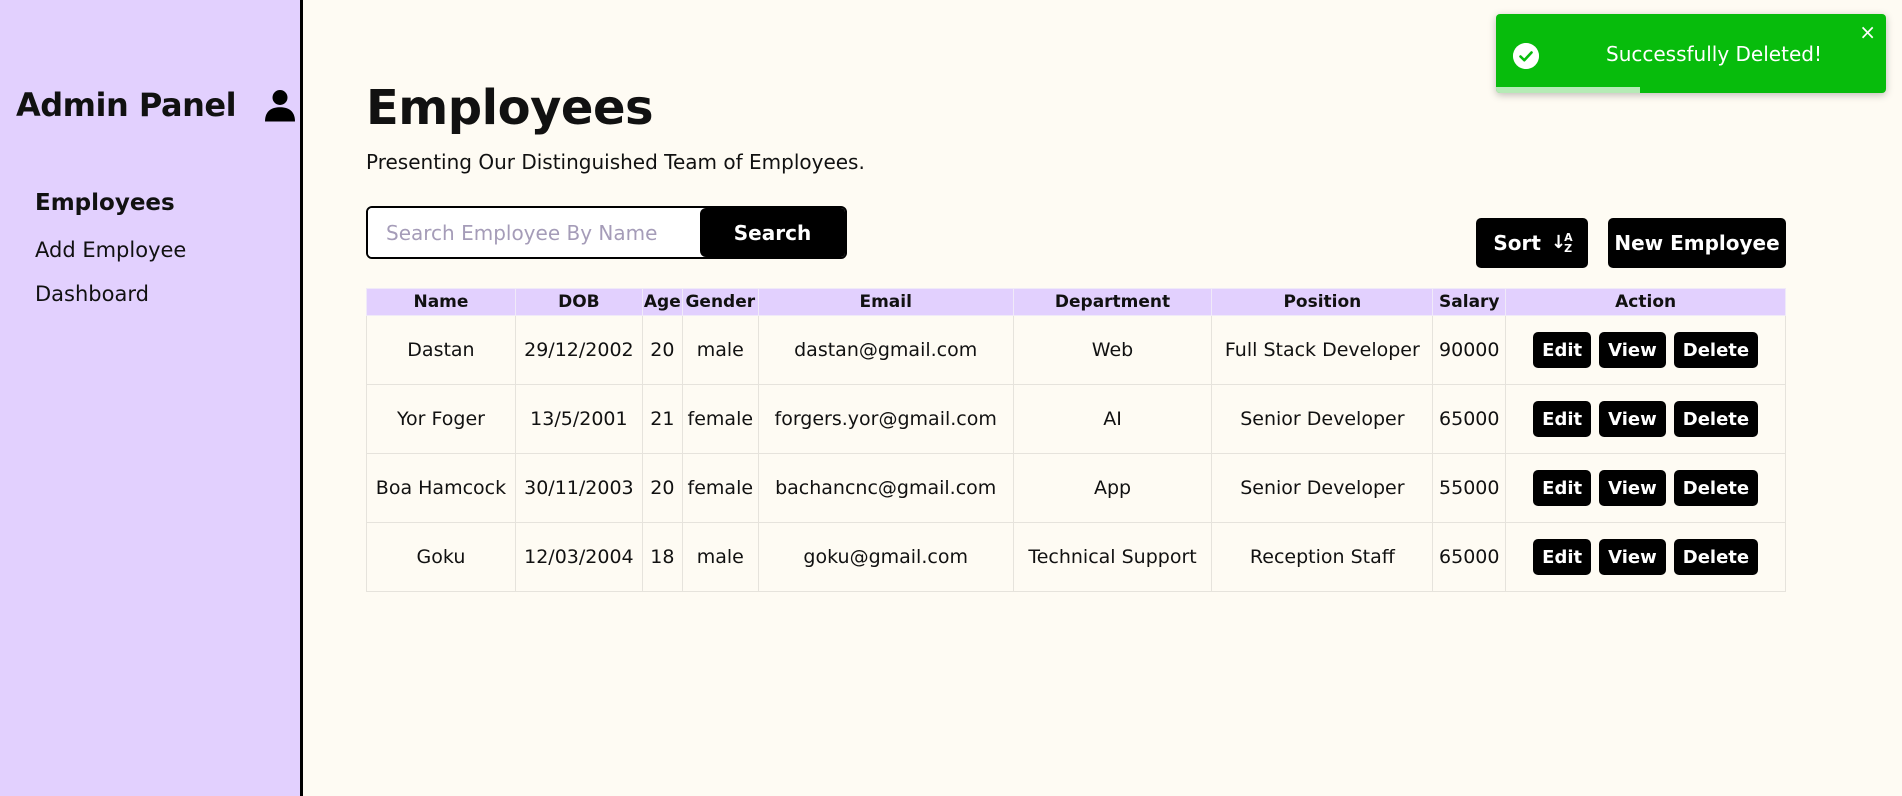  Describe the element at coordinates (885, 557) in the screenshot. I see `cell-email: goku@gmail.com` at that location.